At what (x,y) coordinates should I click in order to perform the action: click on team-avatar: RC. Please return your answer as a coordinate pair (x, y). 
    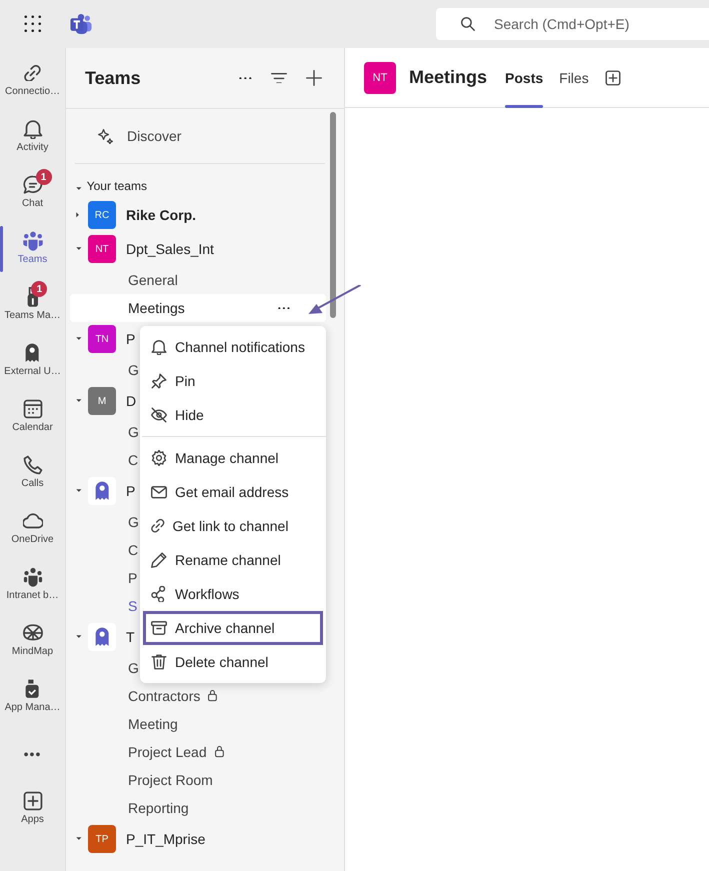
    Looking at the image, I should click on (102, 215).